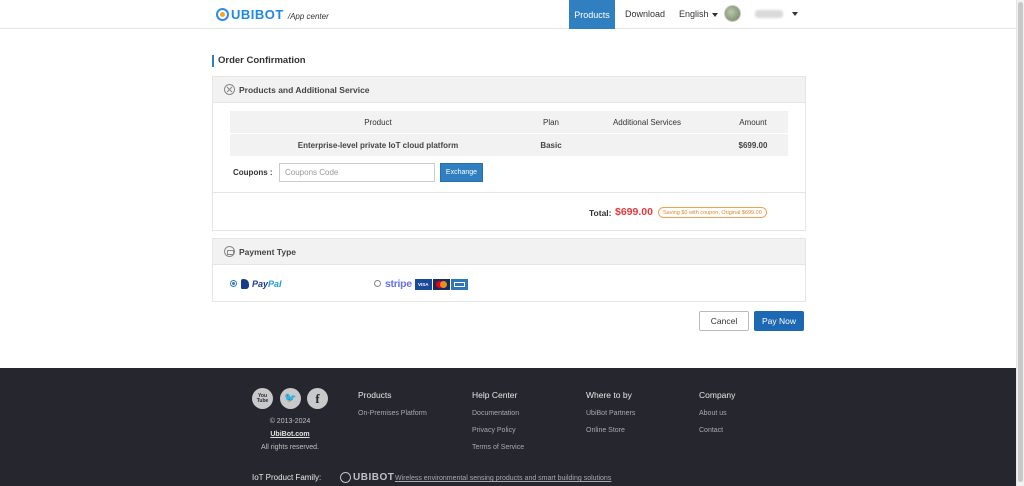 The width and height of the screenshot is (1024, 486). What do you see at coordinates (268, 251) in the screenshot?
I see `payment-section-title: Payment Type` at bounding box center [268, 251].